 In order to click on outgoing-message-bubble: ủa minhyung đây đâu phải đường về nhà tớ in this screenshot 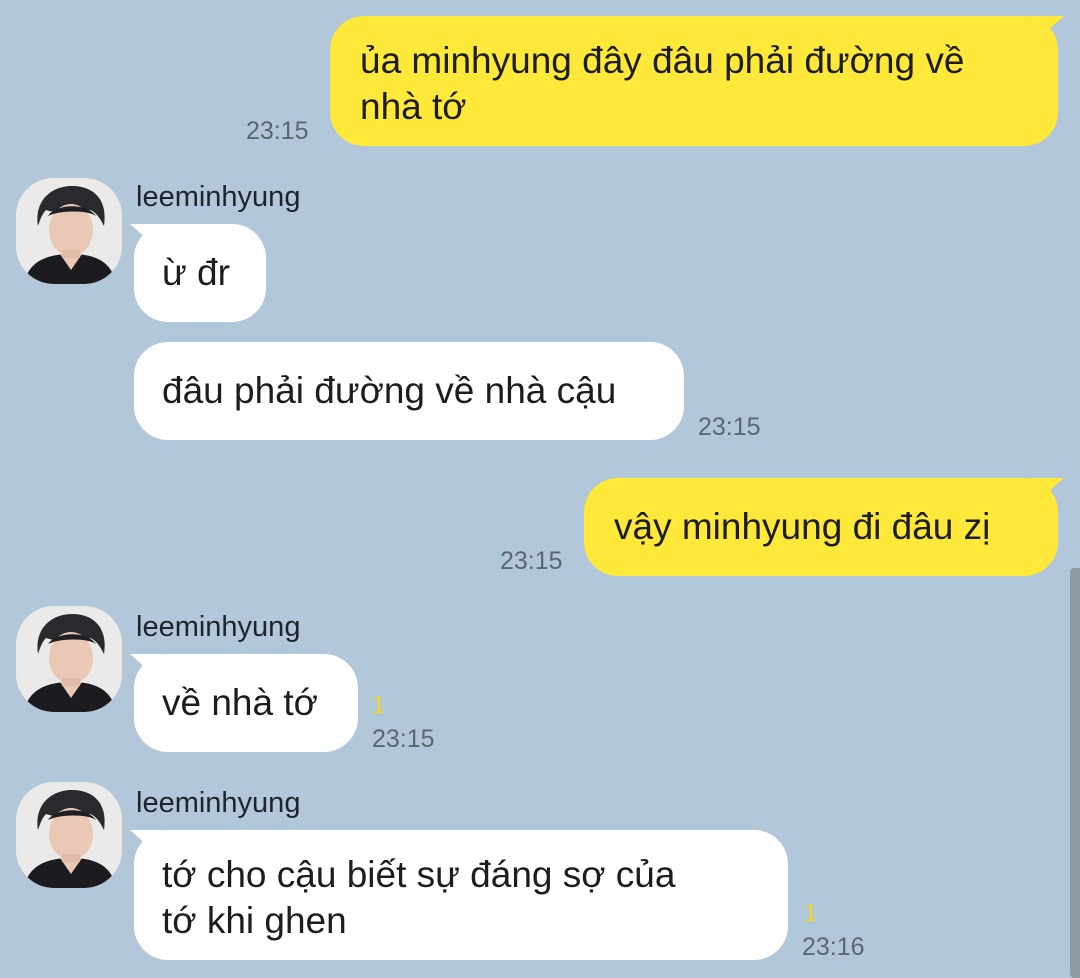, I will do `click(694, 81)`.